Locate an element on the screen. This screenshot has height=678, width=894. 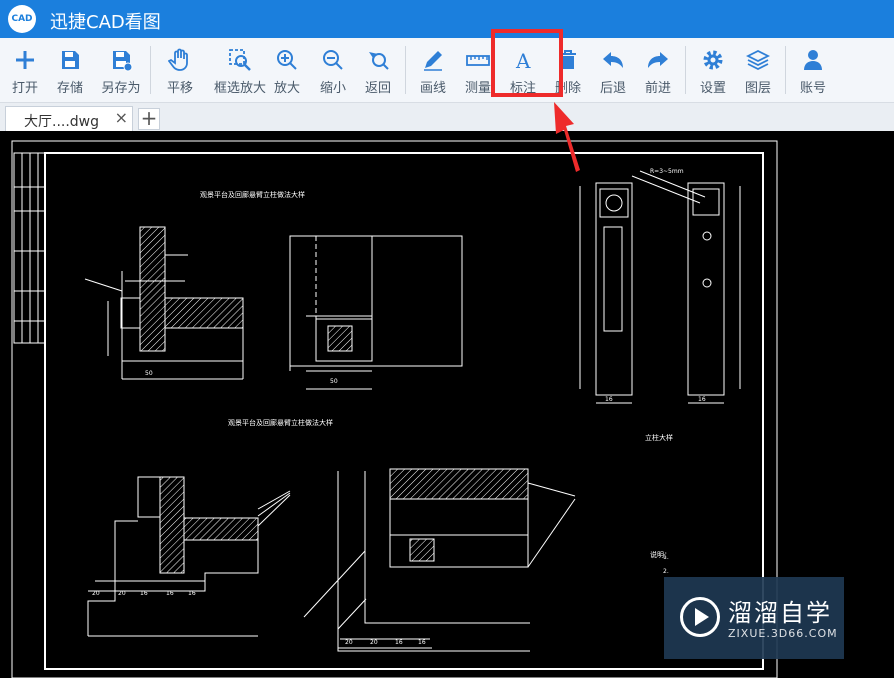
pan-button: 平移 is located at coordinates (180, 72).